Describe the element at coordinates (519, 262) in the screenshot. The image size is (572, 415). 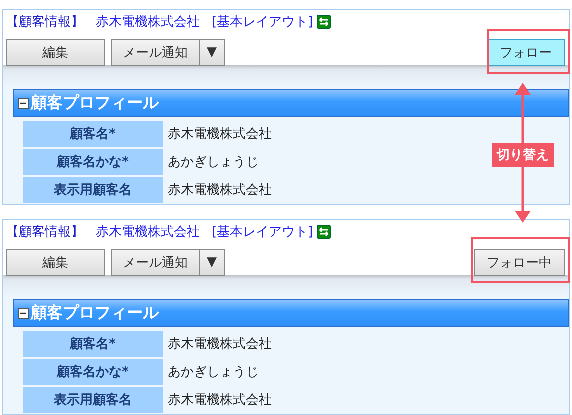
I see `follow-button: フォロー中` at that location.